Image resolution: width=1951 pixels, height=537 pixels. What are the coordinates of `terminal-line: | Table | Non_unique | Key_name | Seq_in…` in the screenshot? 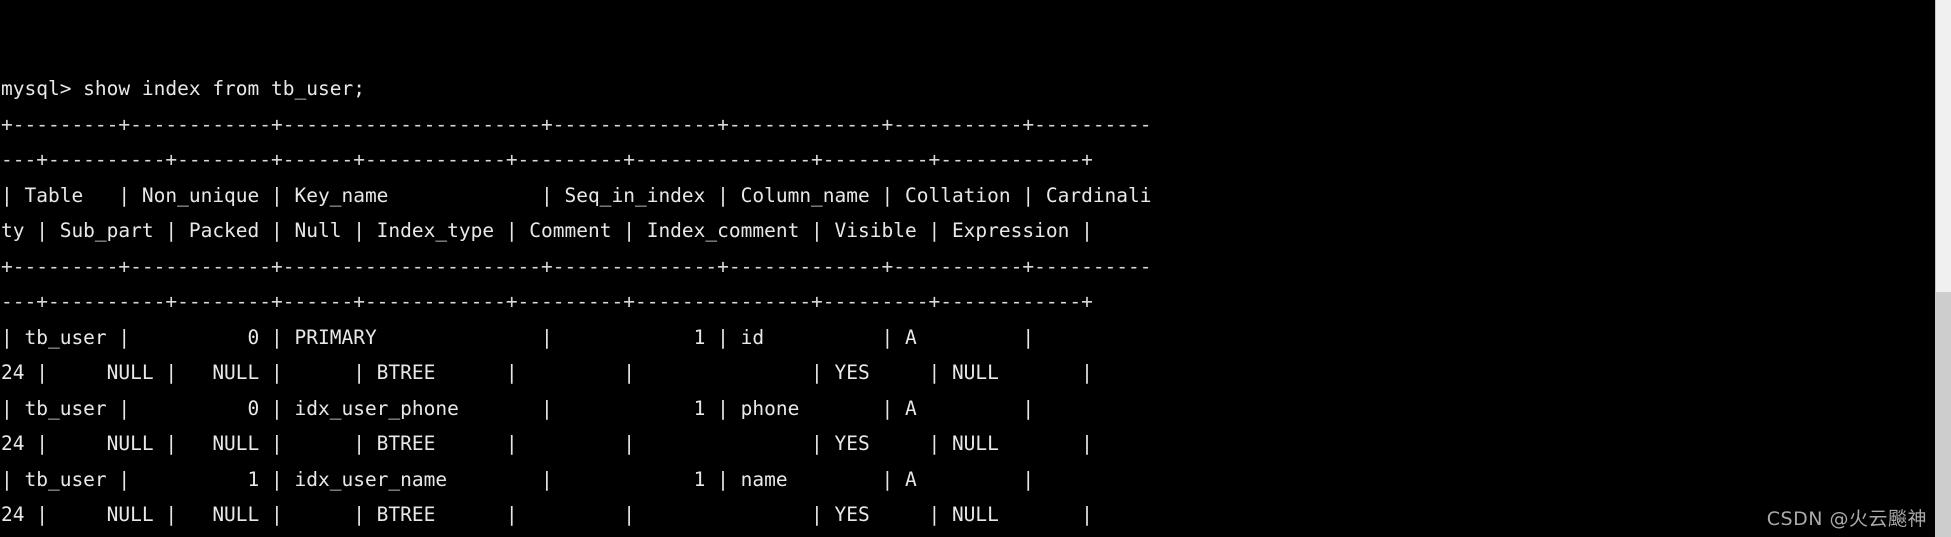 It's located at (576, 195).